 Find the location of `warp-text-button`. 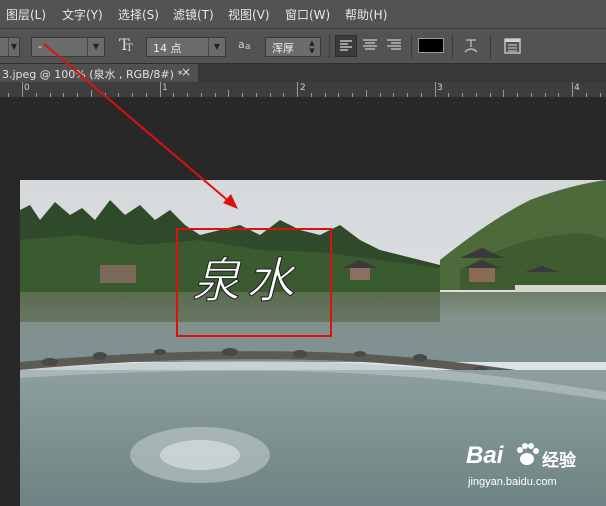

warp-text-button is located at coordinates (471, 46).